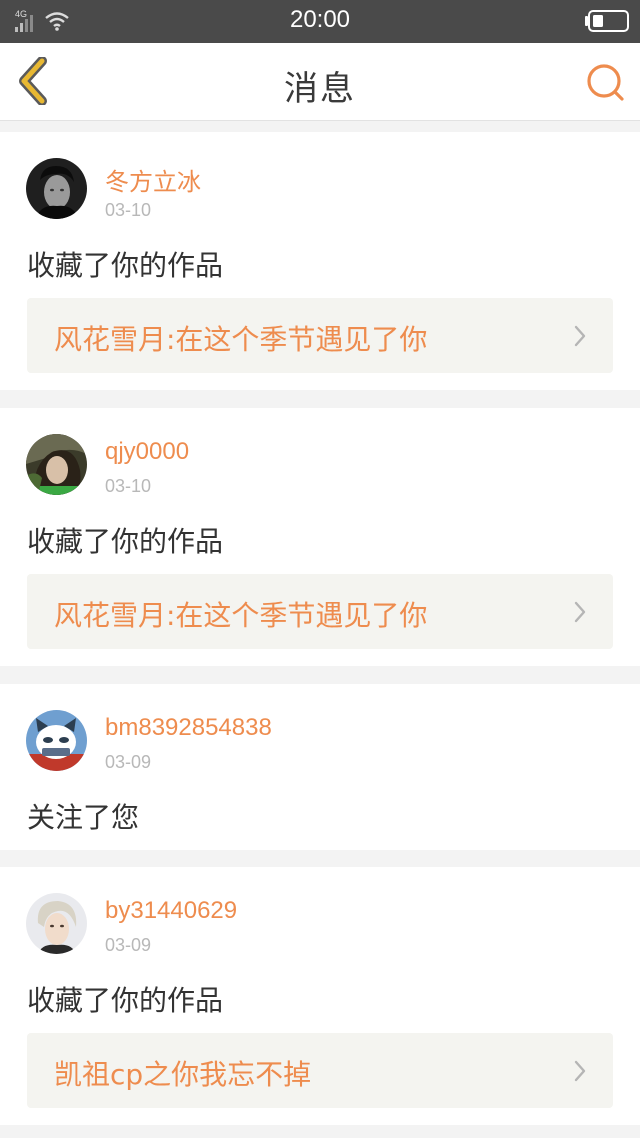 The height and width of the screenshot is (1138, 640). What do you see at coordinates (607, 21) in the screenshot?
I see `battery-icon` at bounding box center [607, 21].